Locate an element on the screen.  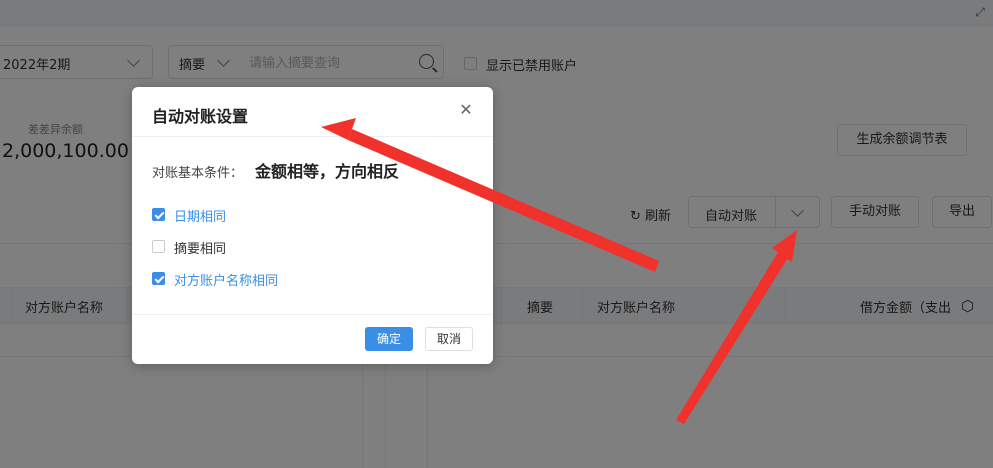
dialog-divider is located at coordinates (312, 136).